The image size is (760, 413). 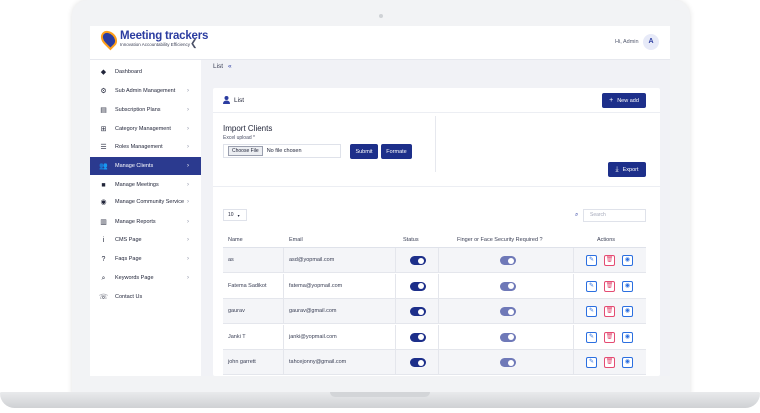 I want to click on collapse-sidebar-icon: ❮, so click(x=194, y=43).